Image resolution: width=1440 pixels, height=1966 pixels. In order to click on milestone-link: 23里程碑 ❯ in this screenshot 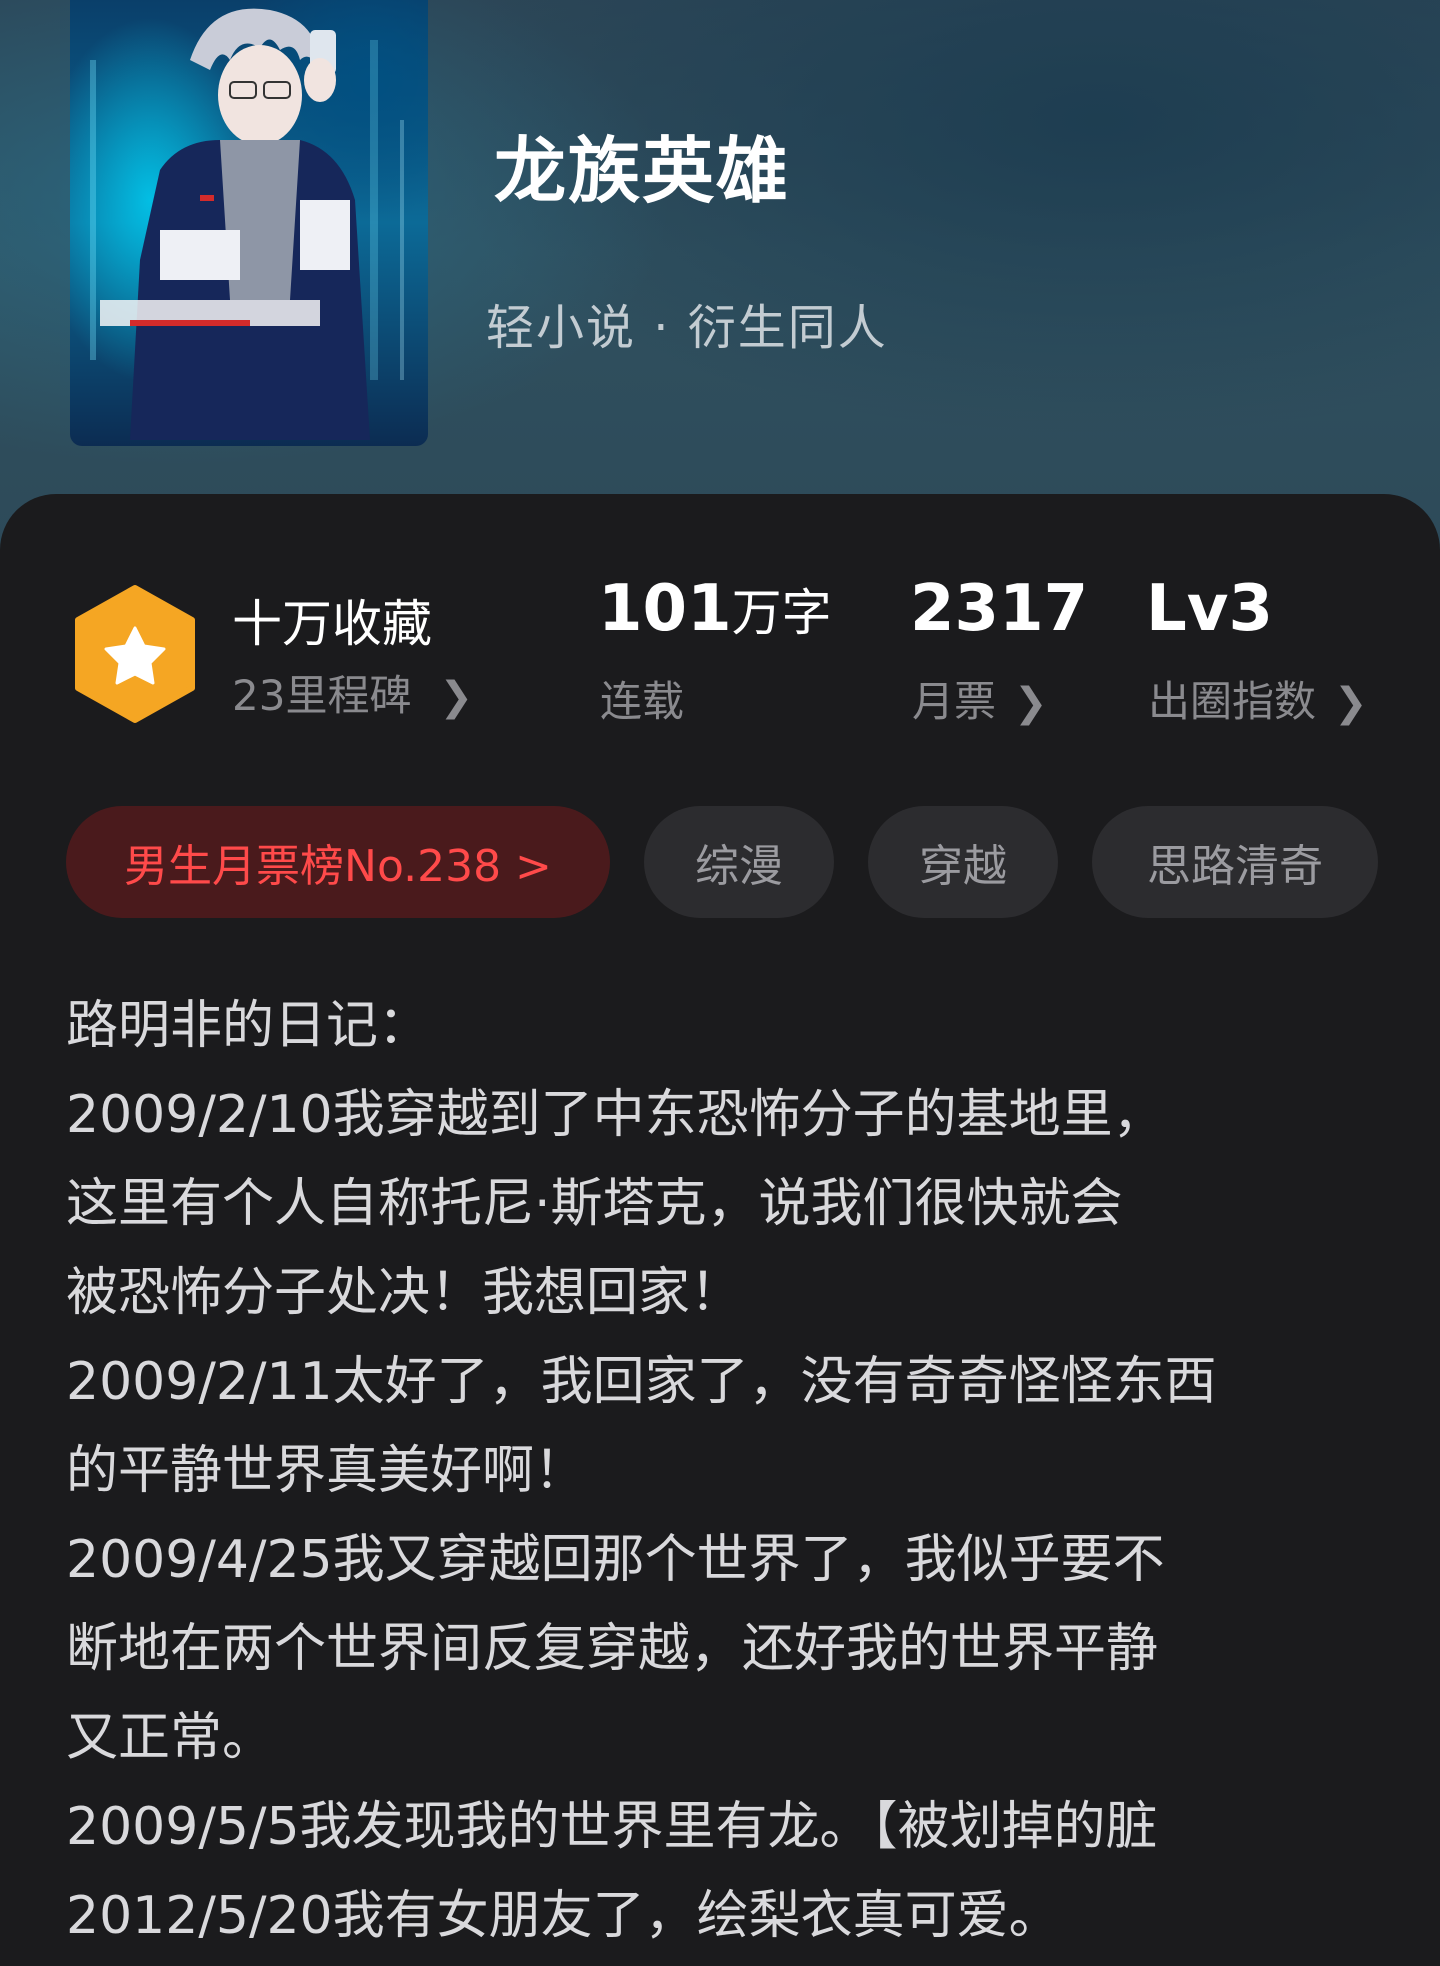, I will do `click(352, 692)`.